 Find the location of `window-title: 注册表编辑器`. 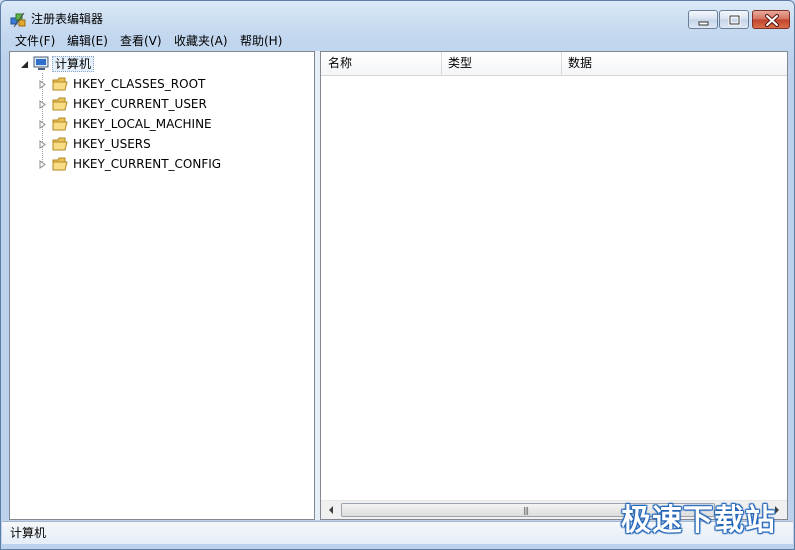

window-title: 注册表编辑器 is located at coordinates (67, 19).